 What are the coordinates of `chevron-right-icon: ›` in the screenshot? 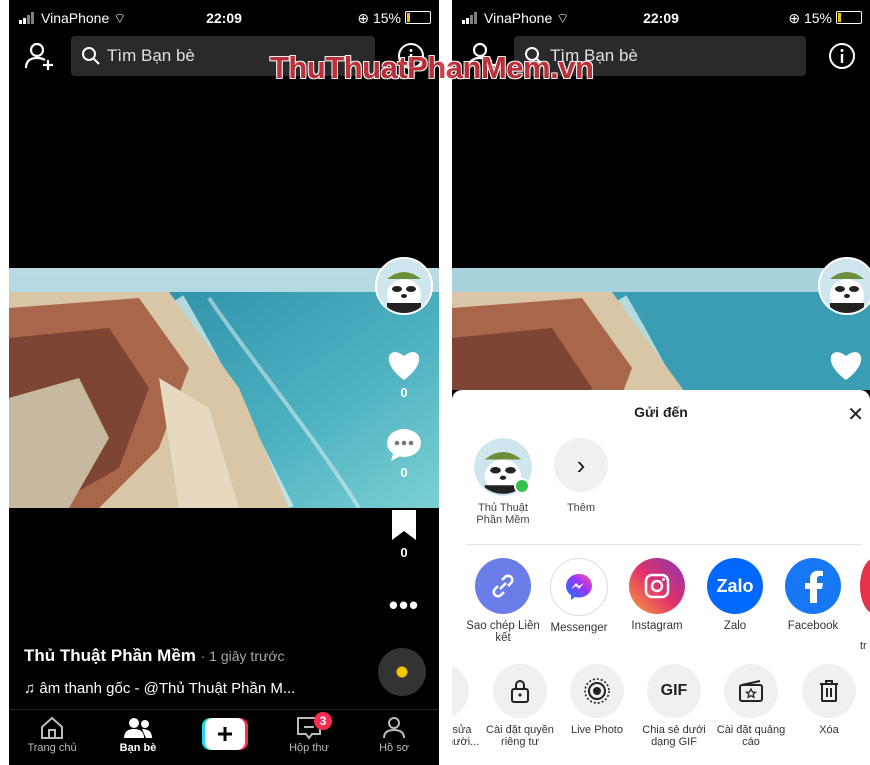 It's located at (581, 465).